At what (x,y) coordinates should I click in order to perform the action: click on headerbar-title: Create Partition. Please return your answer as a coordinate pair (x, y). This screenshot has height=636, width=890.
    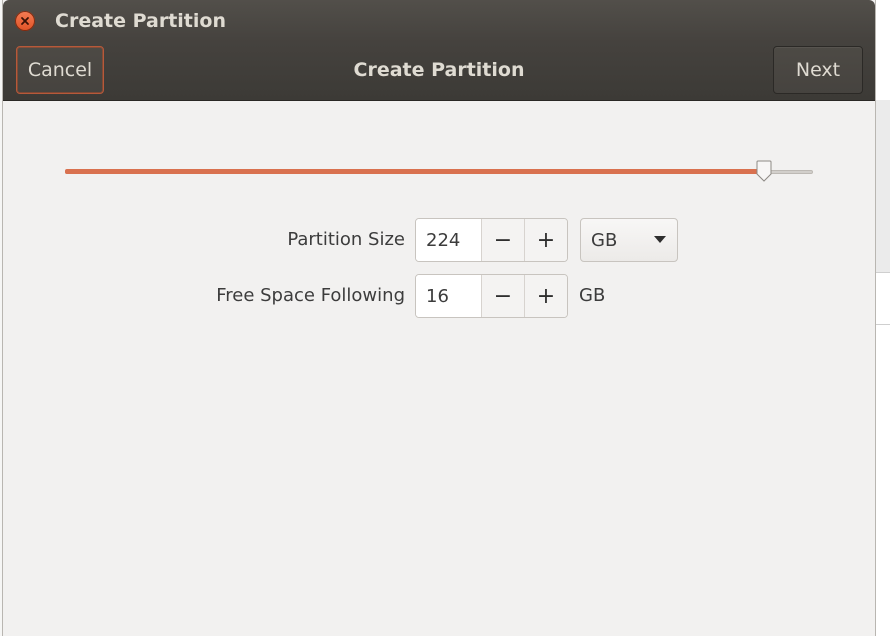
    Looking at the image, I should click on (439, 70).